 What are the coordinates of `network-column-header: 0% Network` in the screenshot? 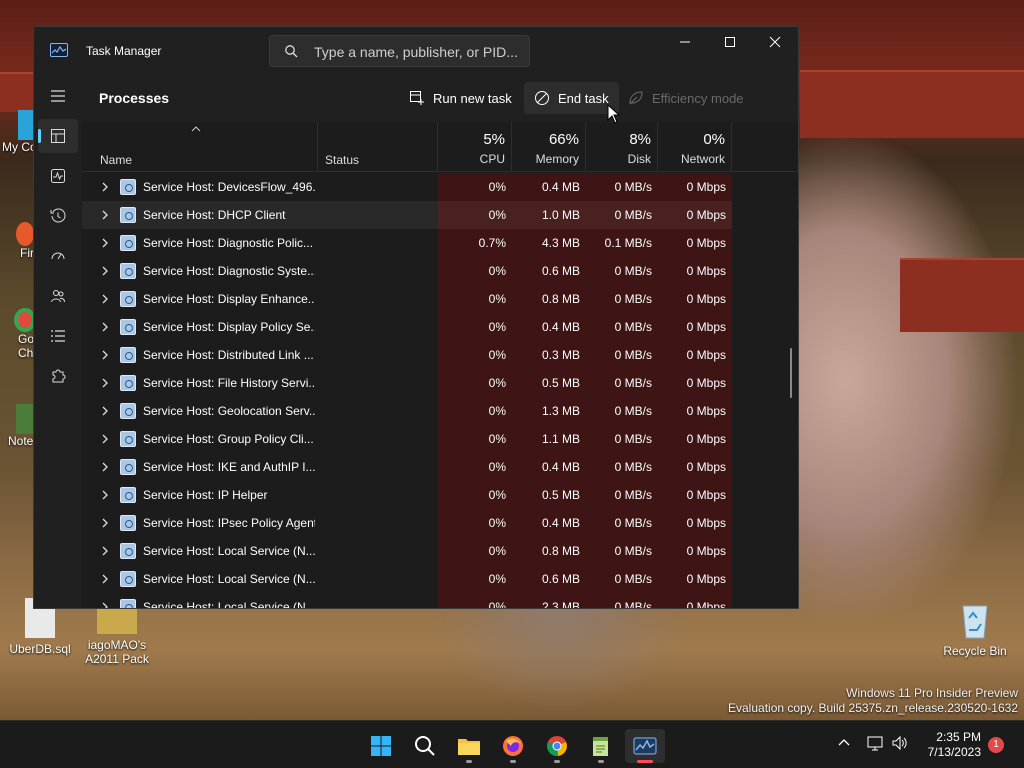 It's located at (695, 147).